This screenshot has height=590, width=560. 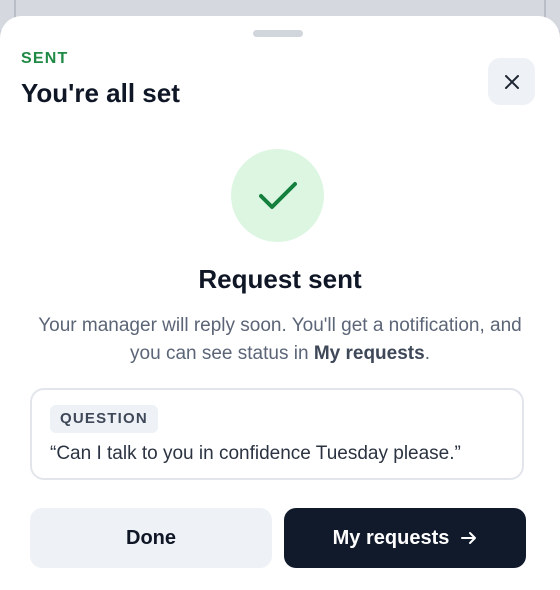 What do you see at coordinates (469, 538) in the screenshot?
I see `arrow-right-icon` at bounding box center [469, 538].